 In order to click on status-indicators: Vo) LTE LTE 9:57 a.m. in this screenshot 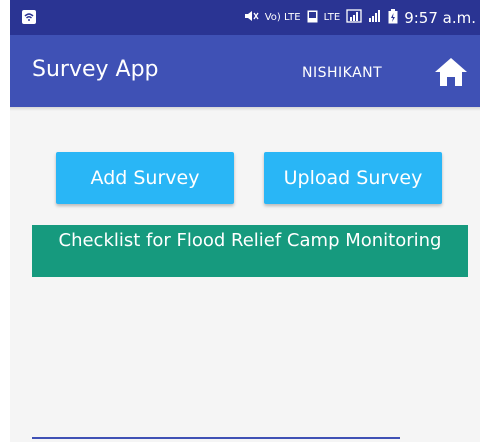, I will do `click(359, 17)`.